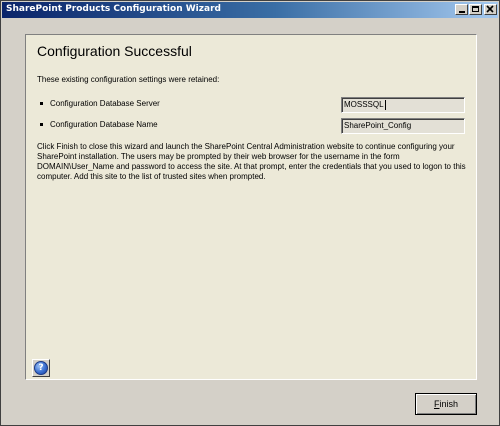  I want to click on close-button, so click(490, 9).